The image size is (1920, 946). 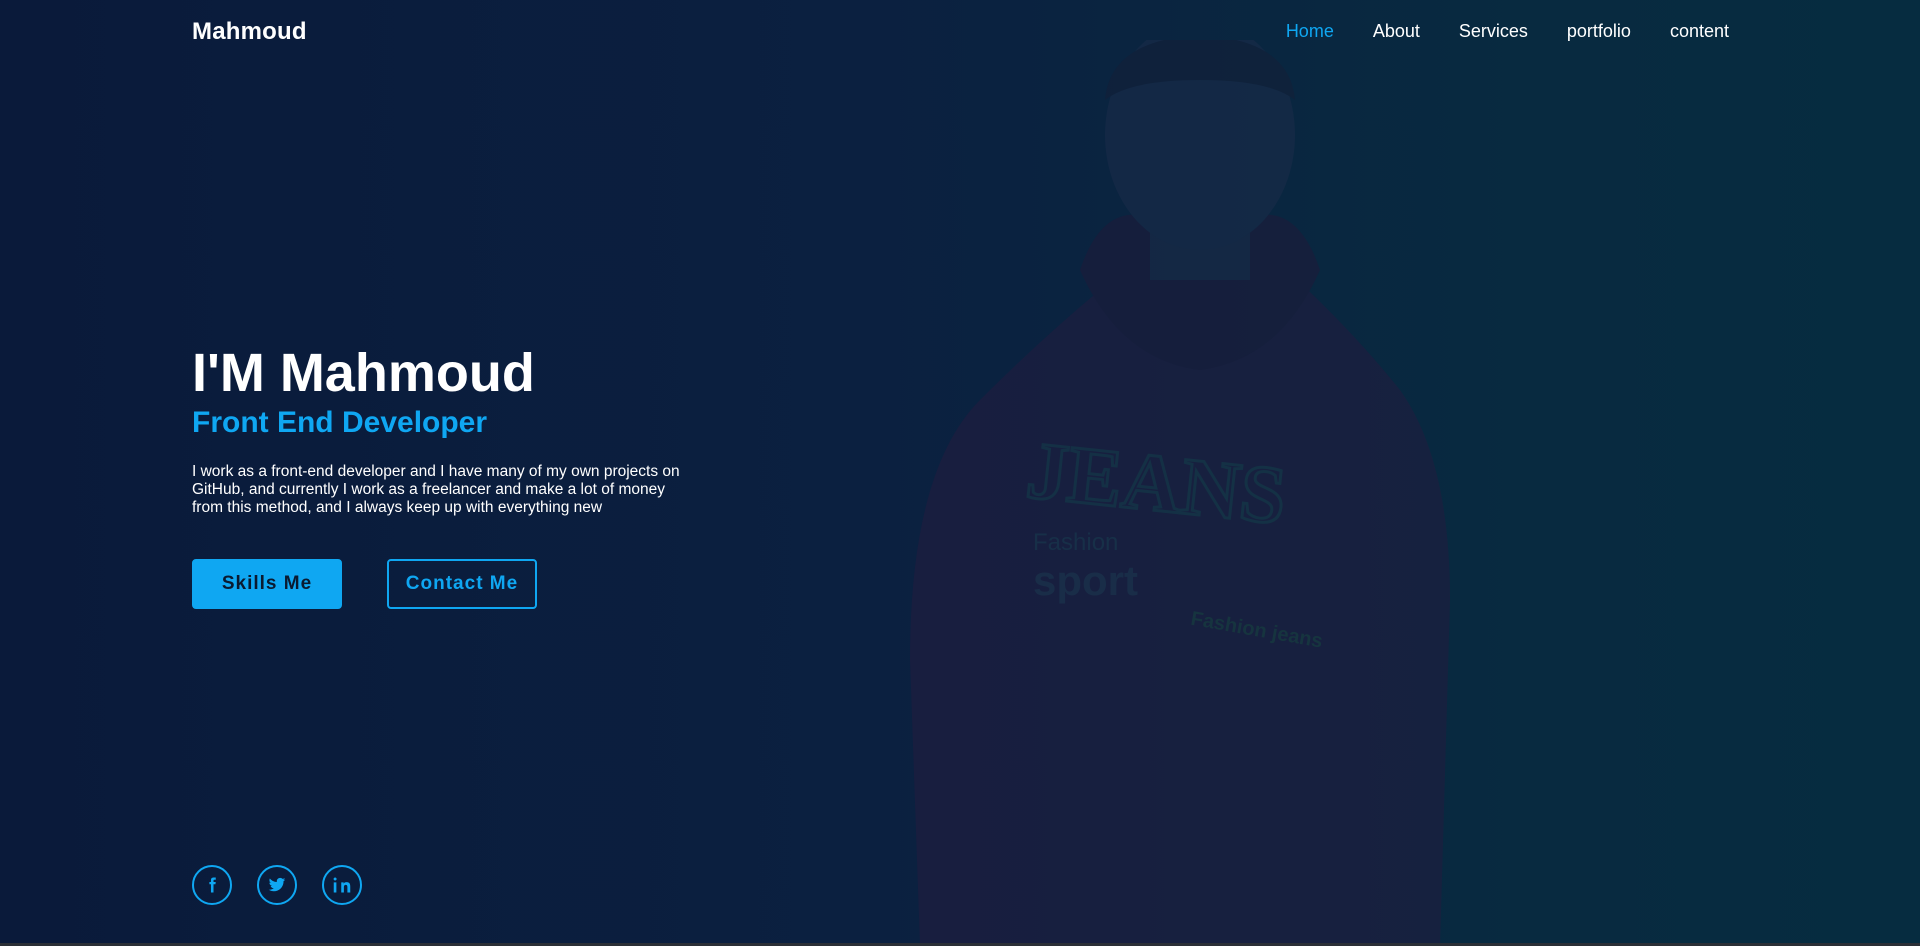 What do you see at coordinates (1075, 542) in the screenshot?
I see `shirt-print-fashion: Fashion` at bounding box center [1075, 542].